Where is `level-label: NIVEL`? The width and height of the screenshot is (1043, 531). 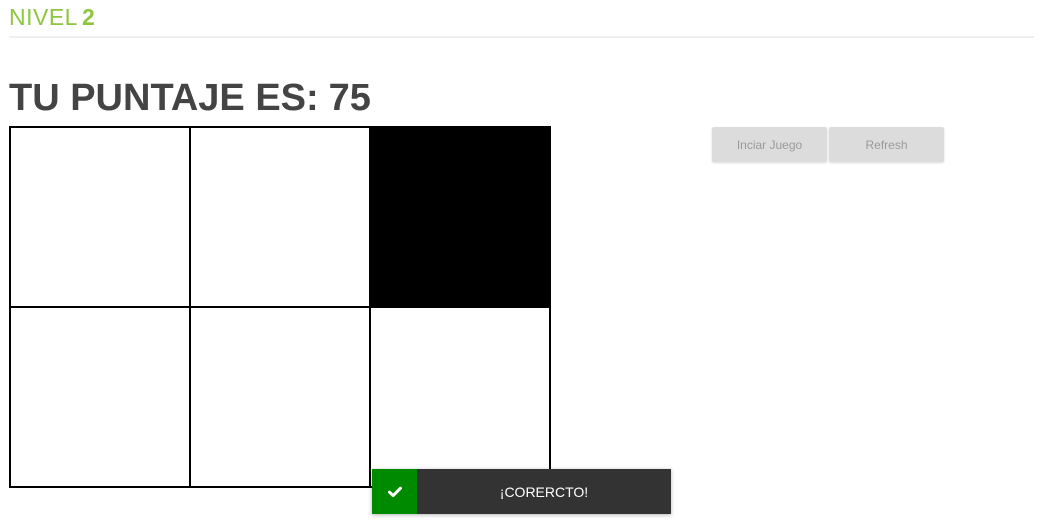
level-label: NIVEL is located at coordinates (43, 17).